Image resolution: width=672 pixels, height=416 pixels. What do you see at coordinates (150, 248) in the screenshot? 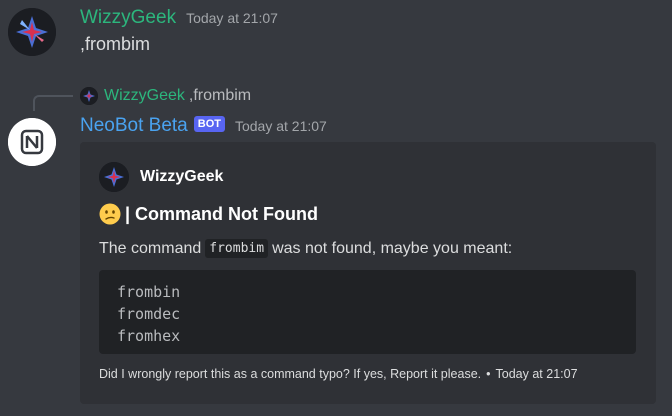
I see `description-prefix: The command` at bounding box center [150, 248].